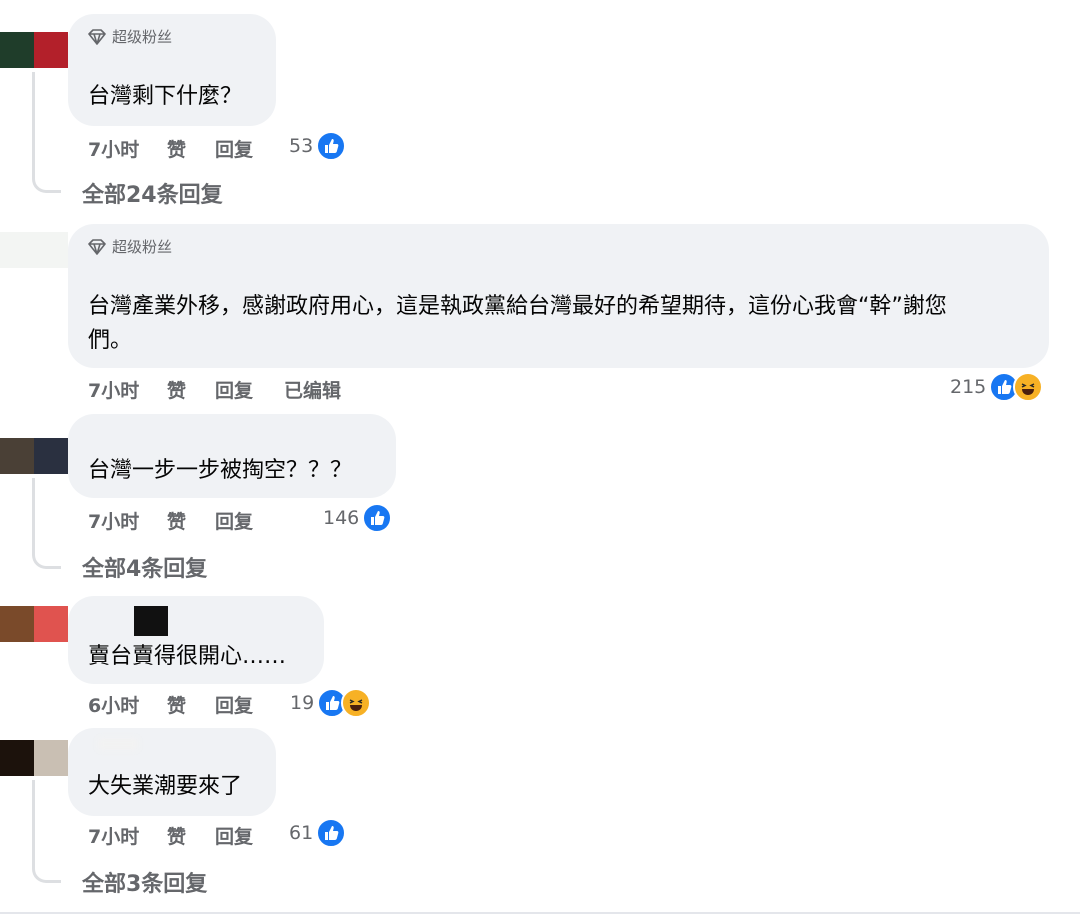 This screenshot has height=920, width=1080. Describe the element at coordinates (313, 391) in the screenshot. I see `edited-label: 已编辑` at that location.